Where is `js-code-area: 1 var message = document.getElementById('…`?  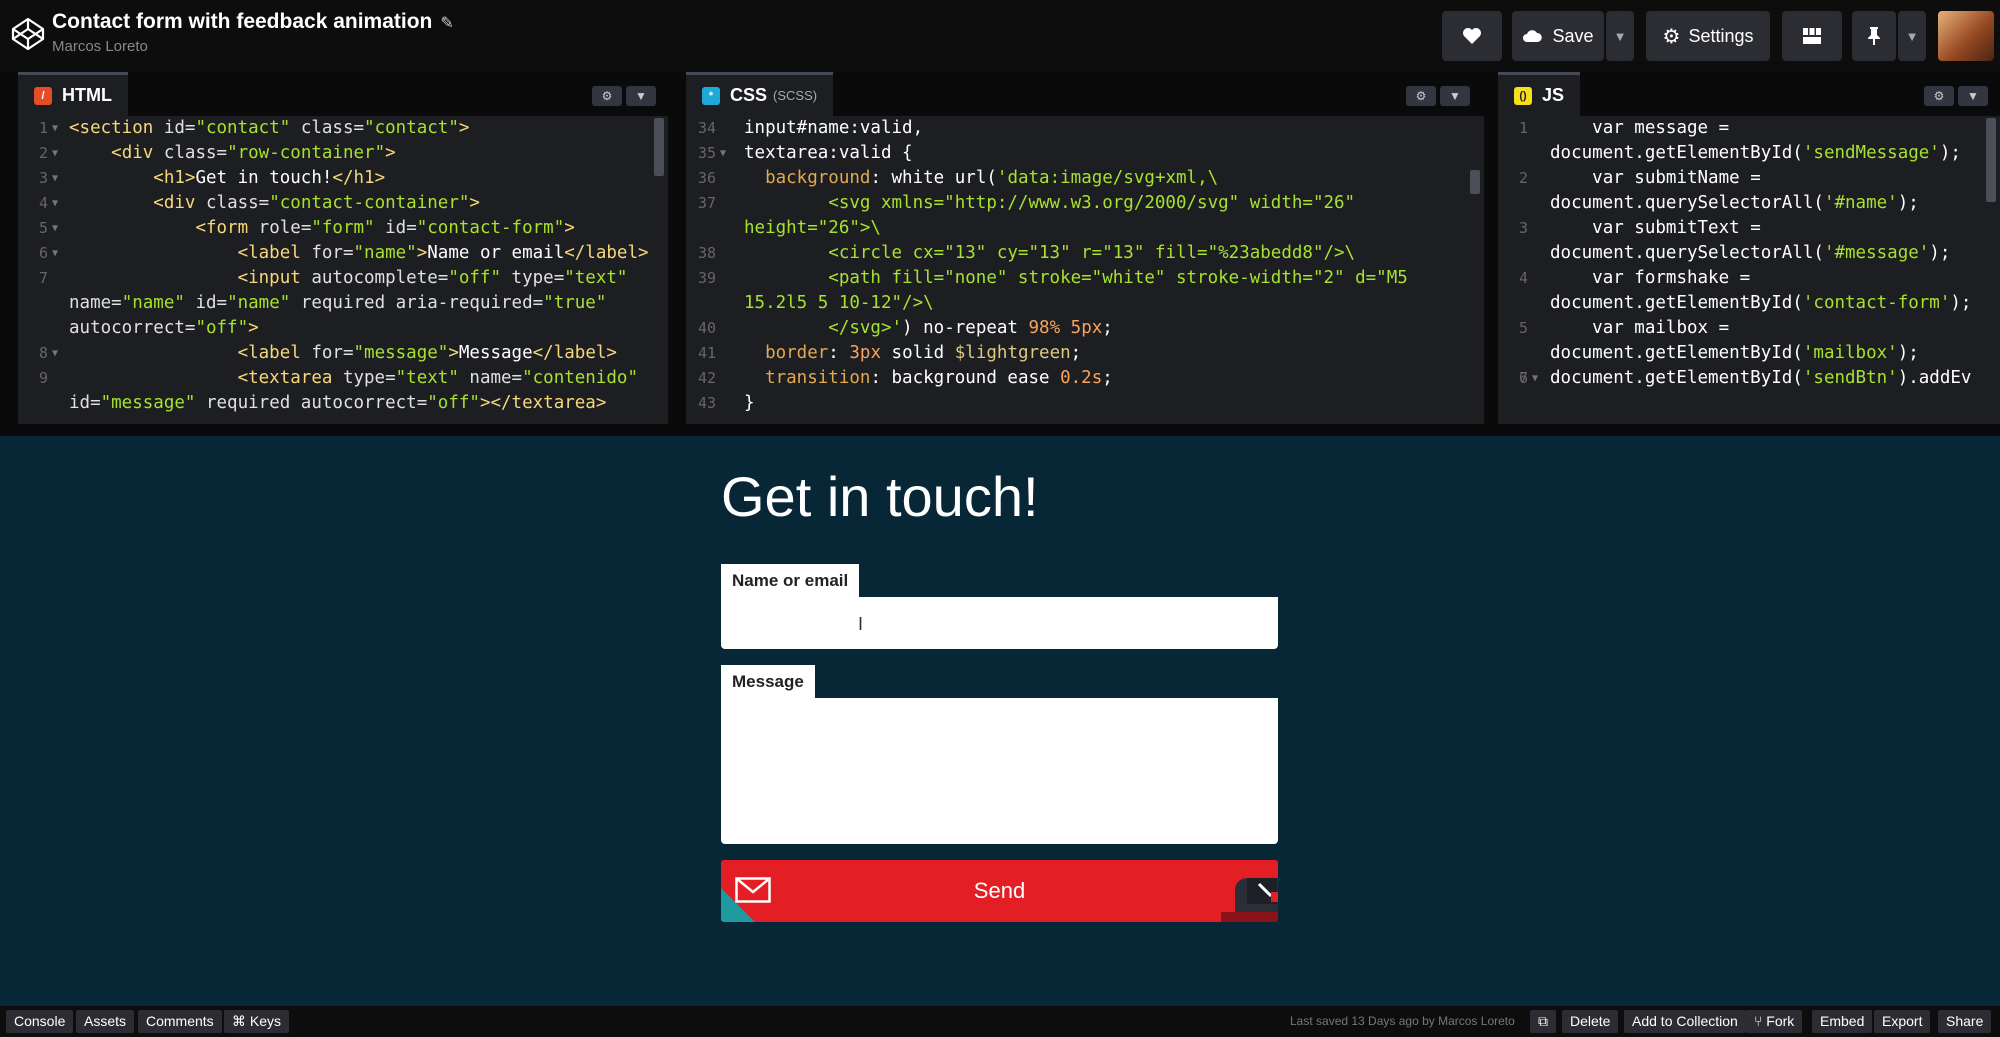
js-code-area: 1 var message = document.getElementById('… is located at coordinates (1742, 270).